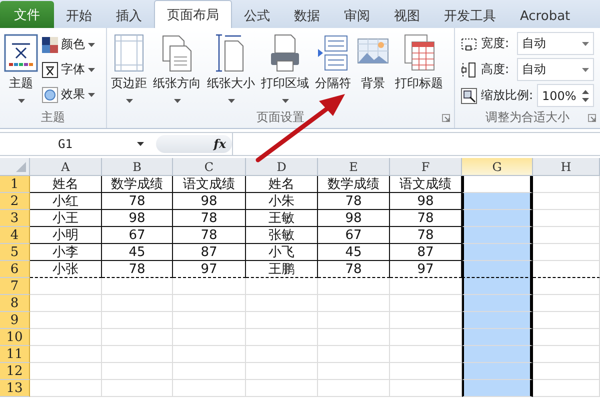  What do you see at coordinates (15, 252) in the screenshot?
I see `row-header: 5` at bounding box center [15, 252].